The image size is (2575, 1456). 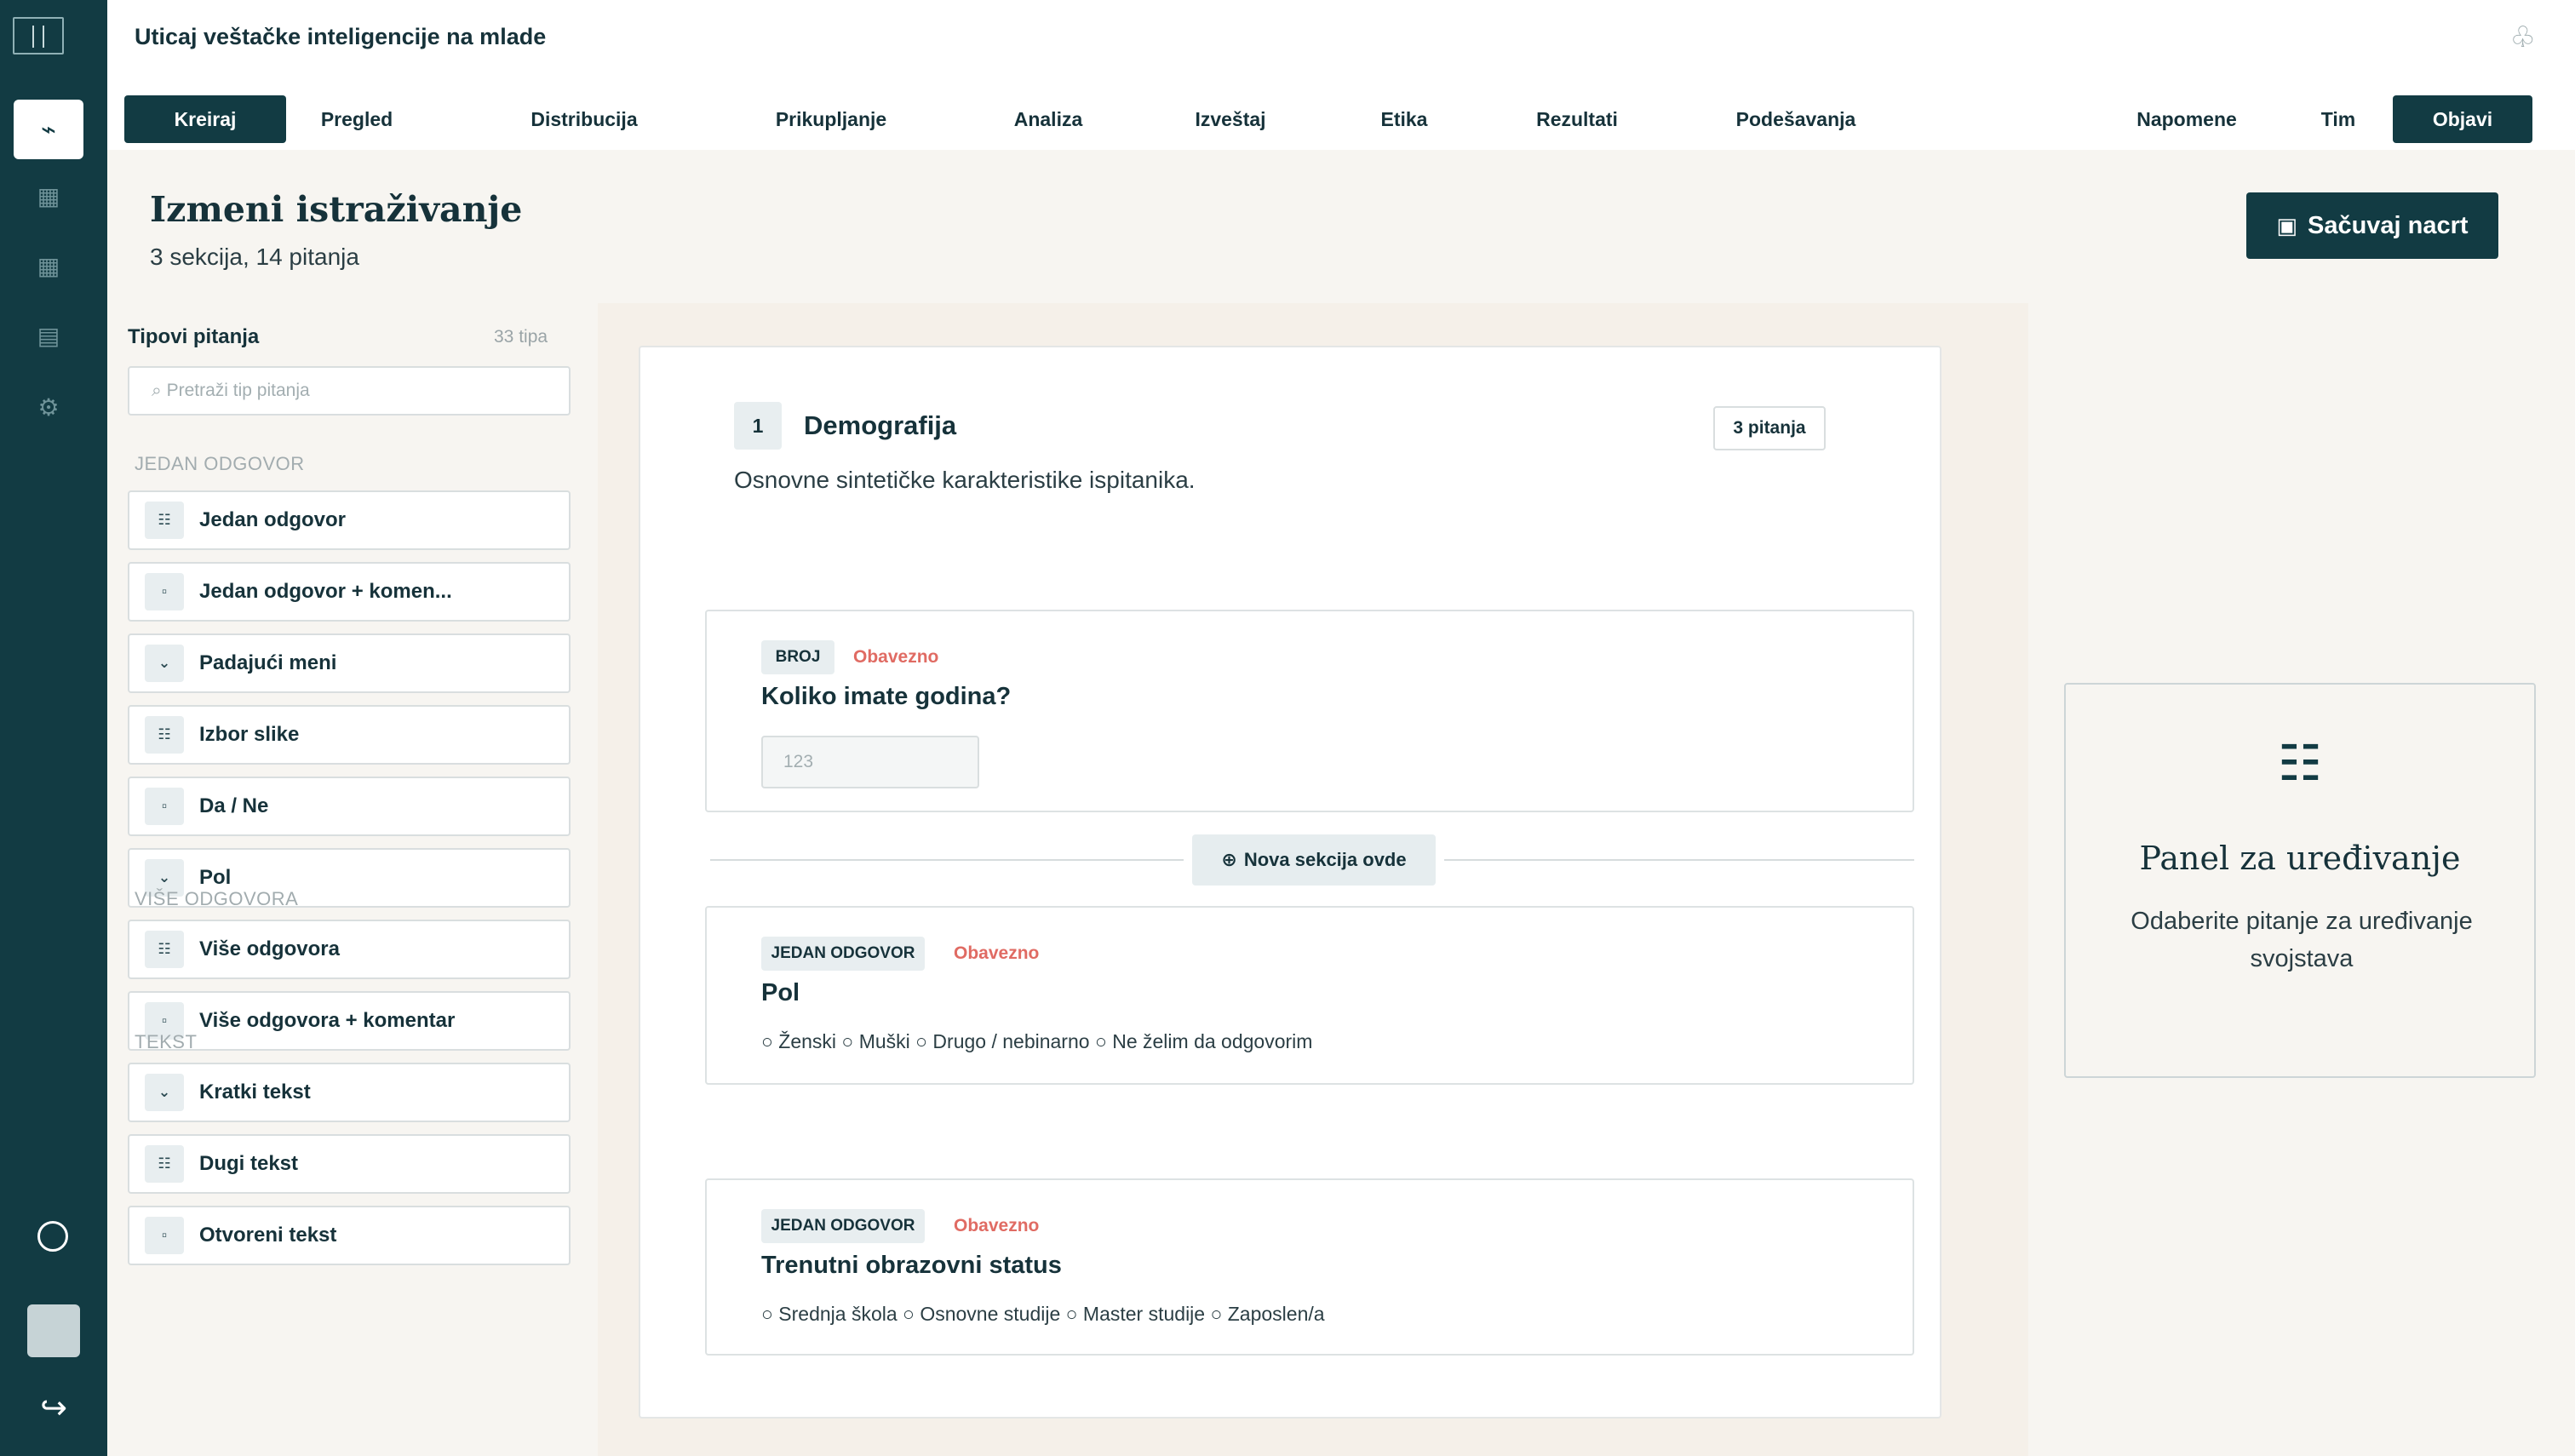 What do you see at coordinates (349, 806) in the screenshot?
I see `library-item: ▫ Da / Ne` at bounding box center [349, 806].